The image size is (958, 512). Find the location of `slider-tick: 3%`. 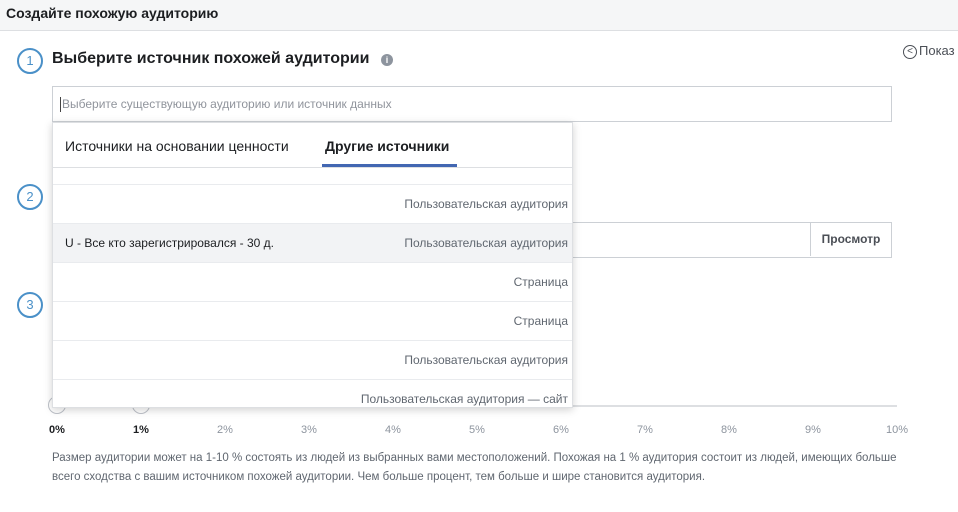

slider-tick: 3% is located at coordinates (309, 430).